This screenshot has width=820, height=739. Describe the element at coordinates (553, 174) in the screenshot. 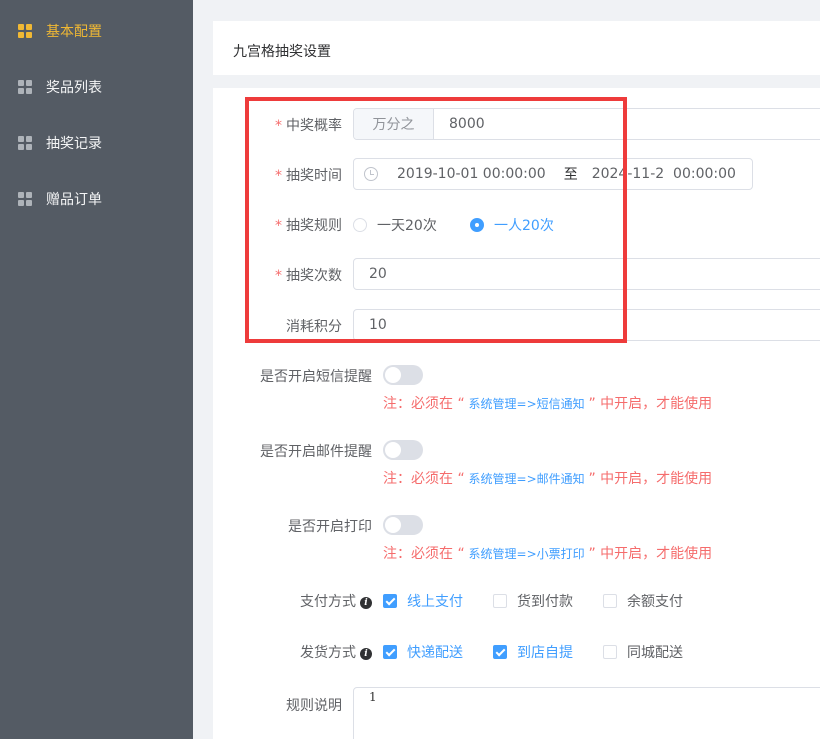

I see `date-range-picker: 2019-10-01 00:00:00 至 2024-11-2 00:00:00` at that location.